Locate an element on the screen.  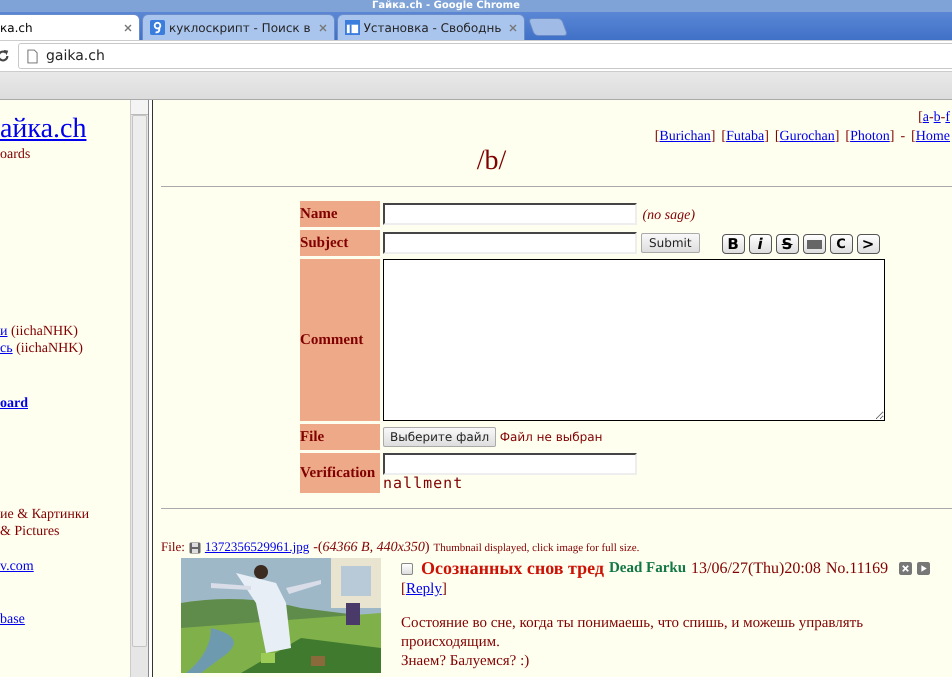
site-link: v.com is located at coordinates (17, 566).